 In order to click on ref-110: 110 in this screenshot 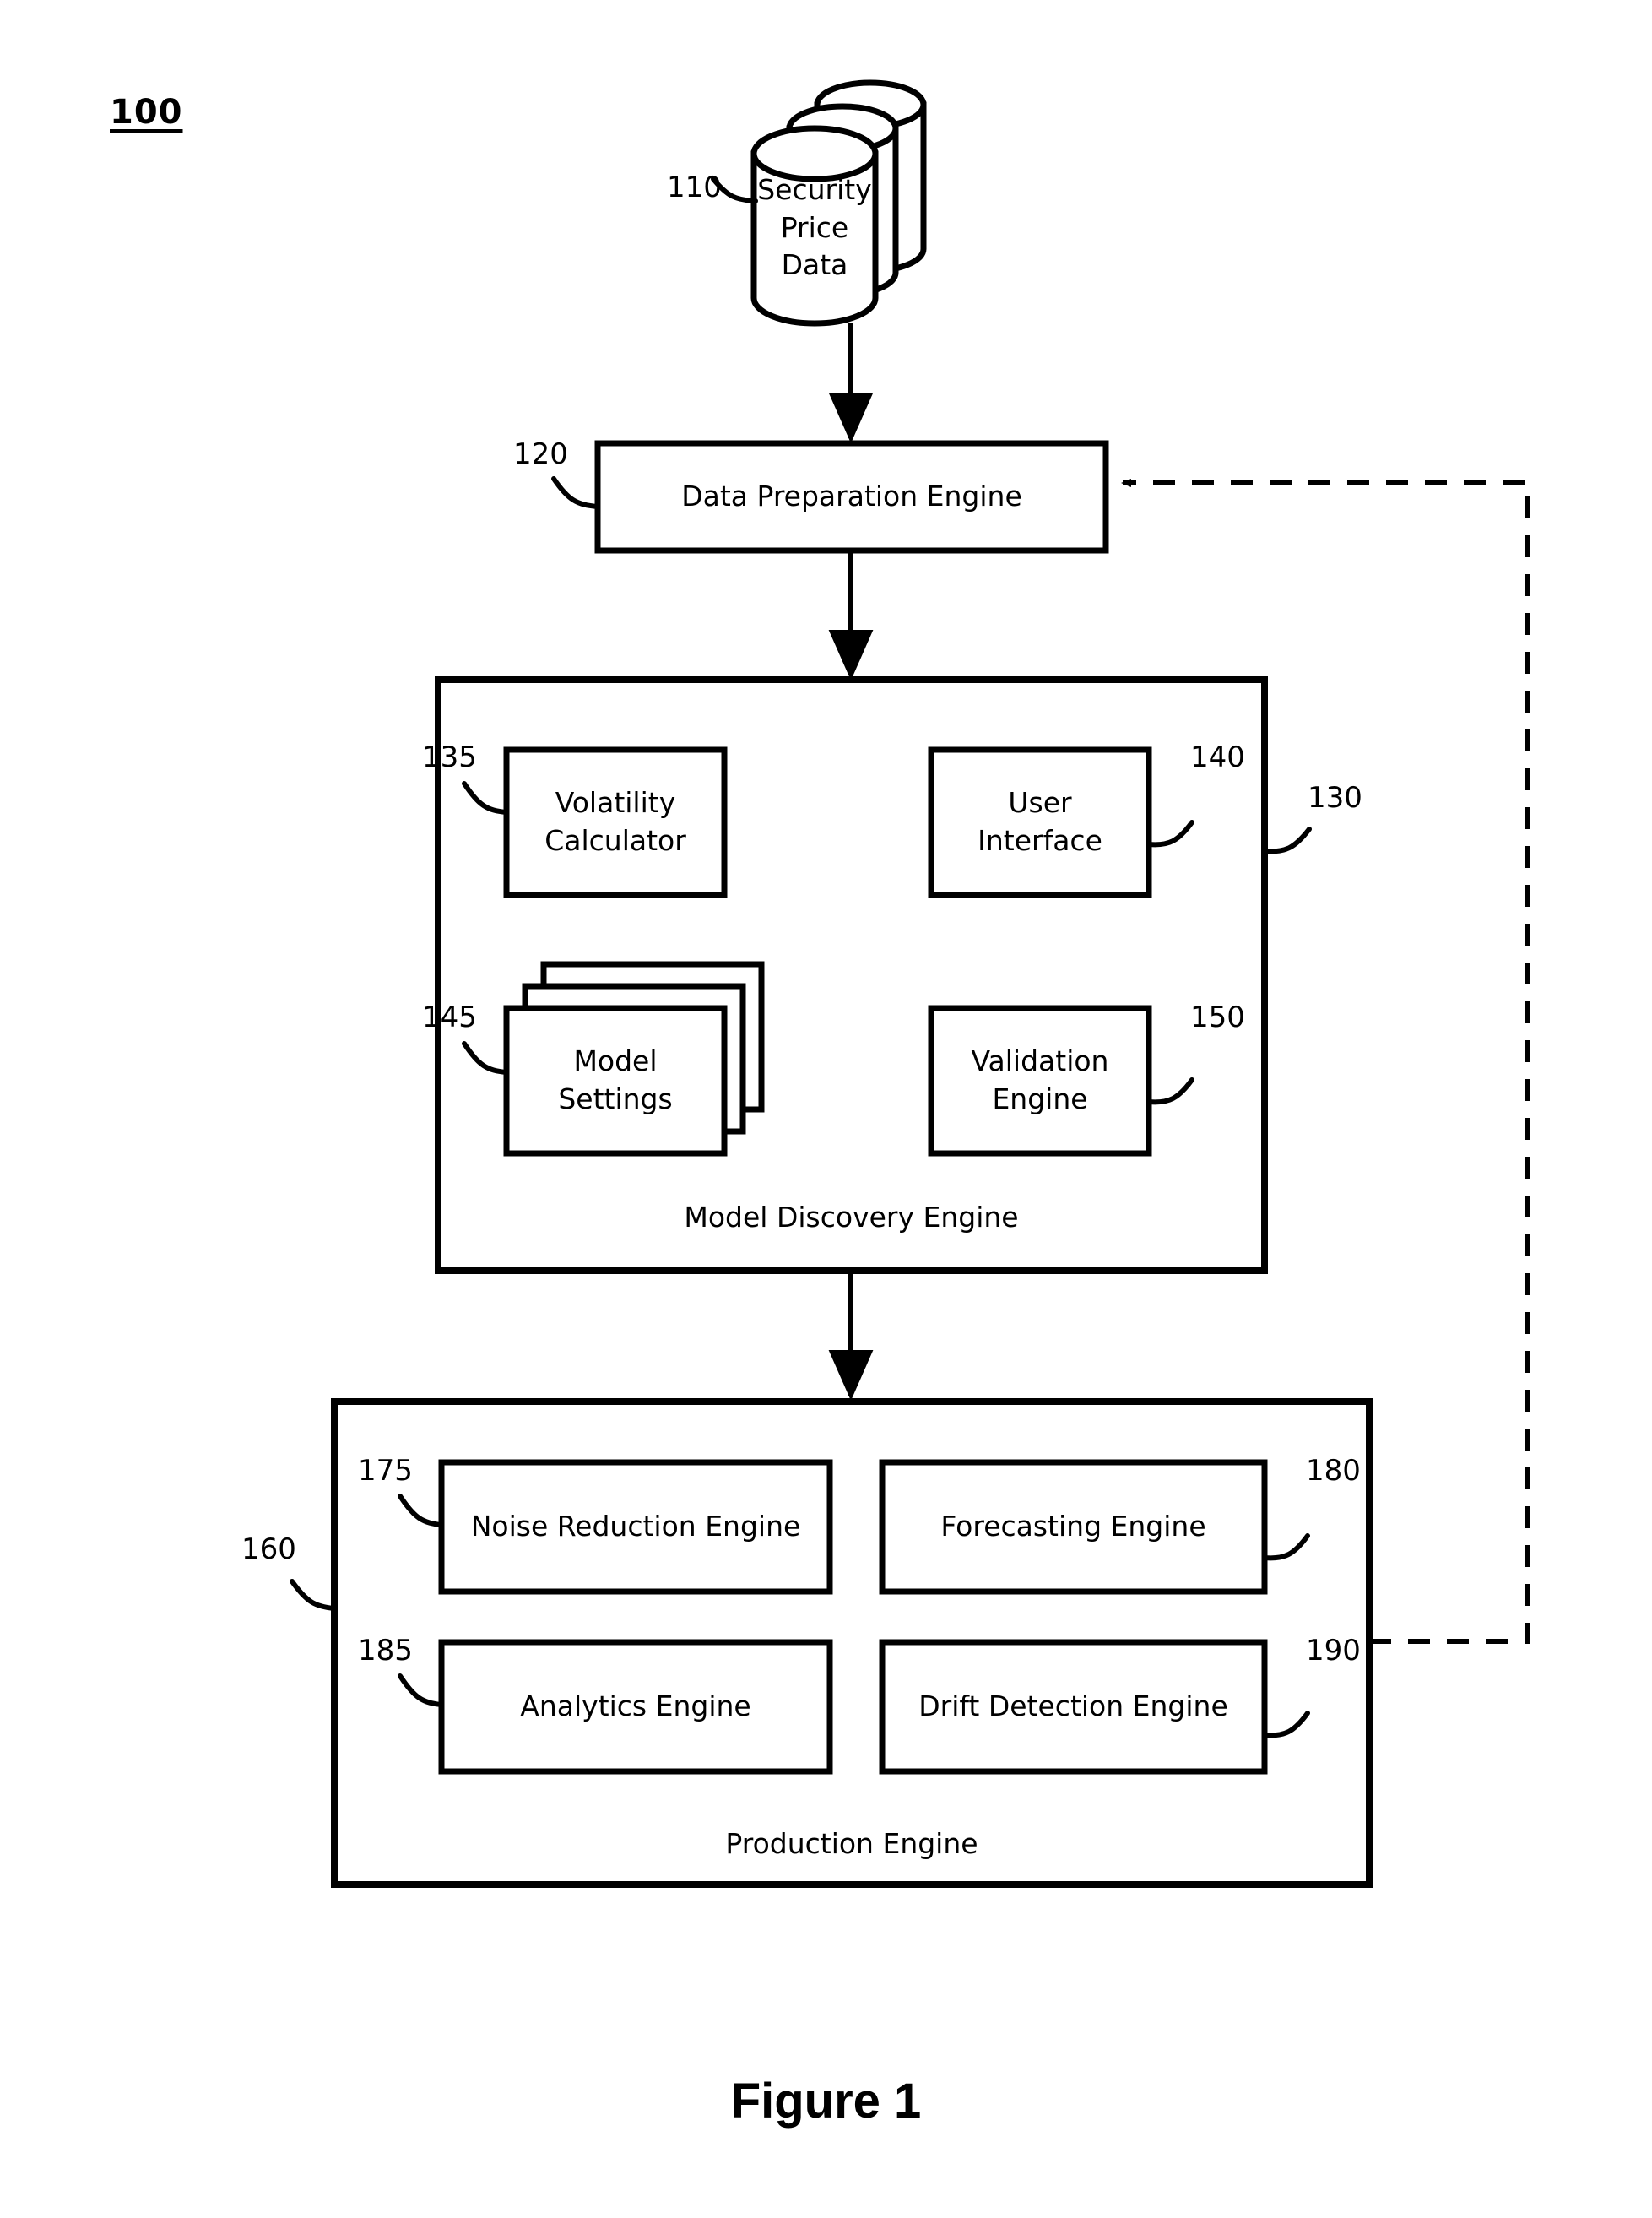, I will do `click(695, 187)`.